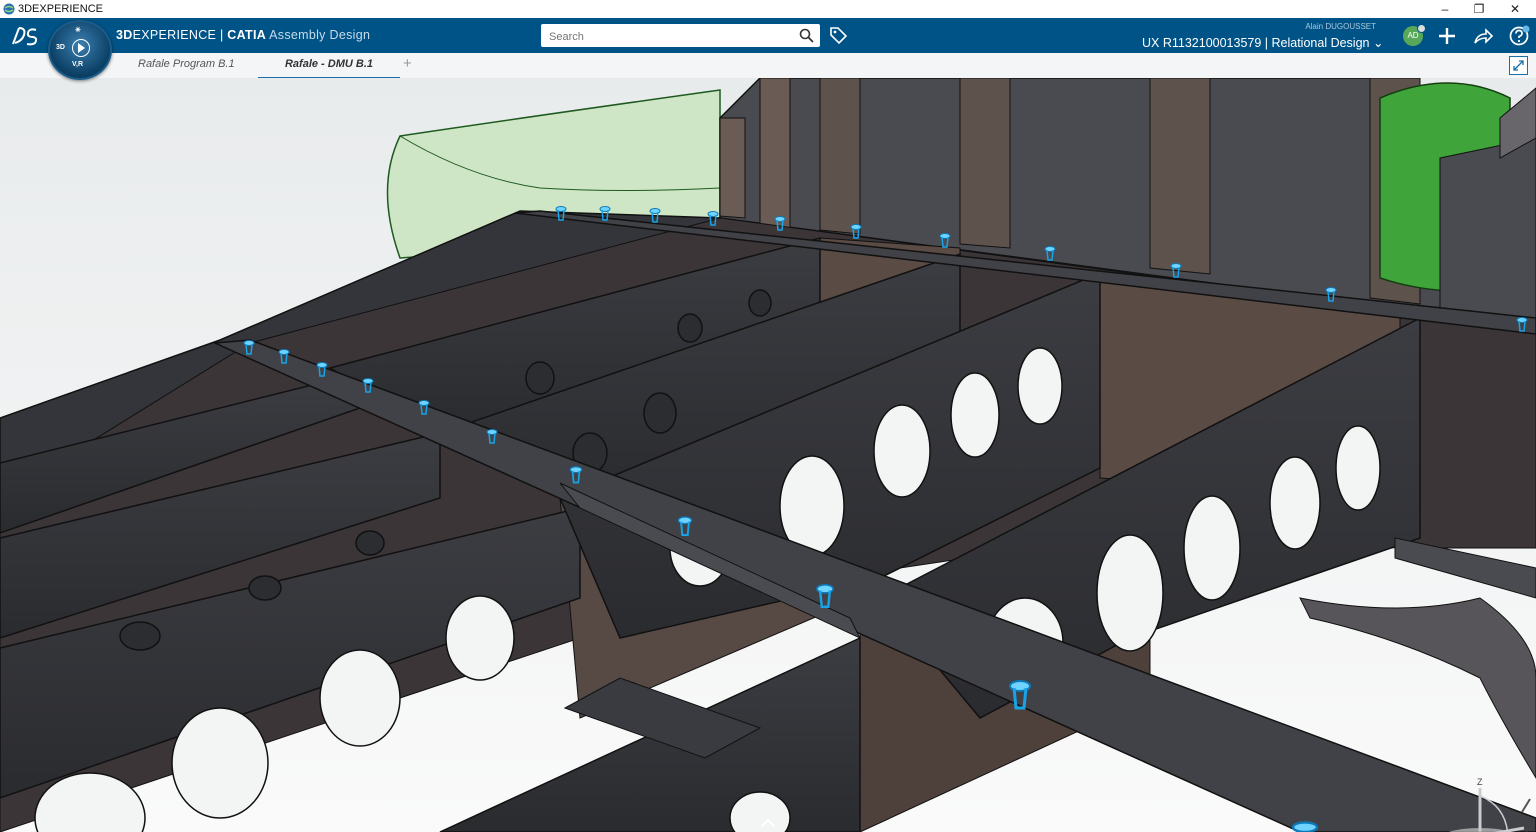 The height and width of the screenshot is (832, 1536). I want to click on search-input, so click(669, 36).